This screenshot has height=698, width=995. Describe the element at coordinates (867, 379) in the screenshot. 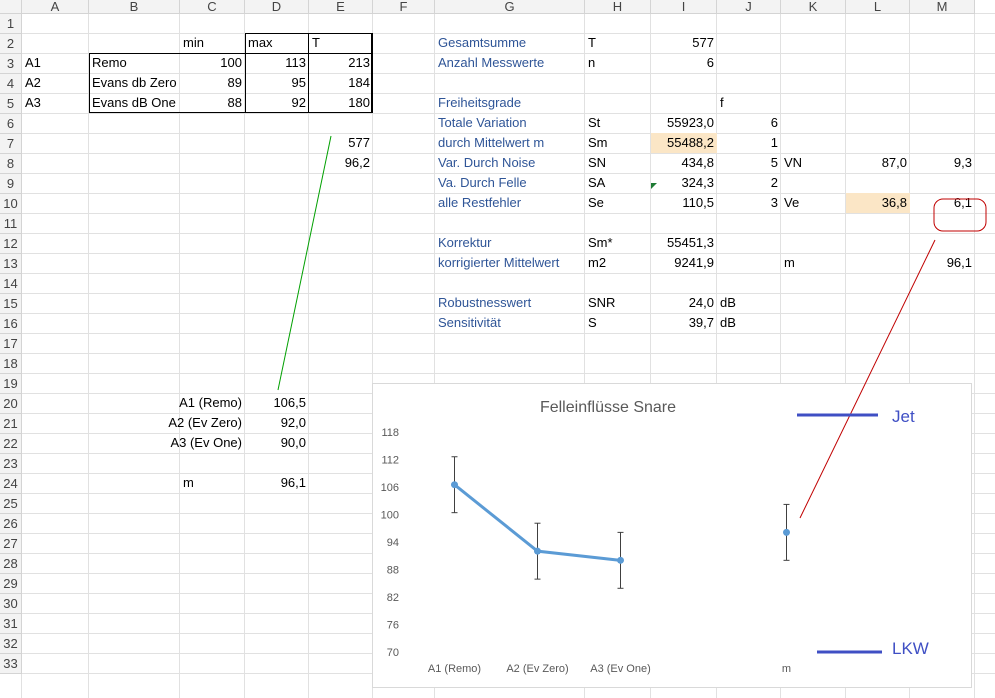

I see `annotation-red-line` at that location.